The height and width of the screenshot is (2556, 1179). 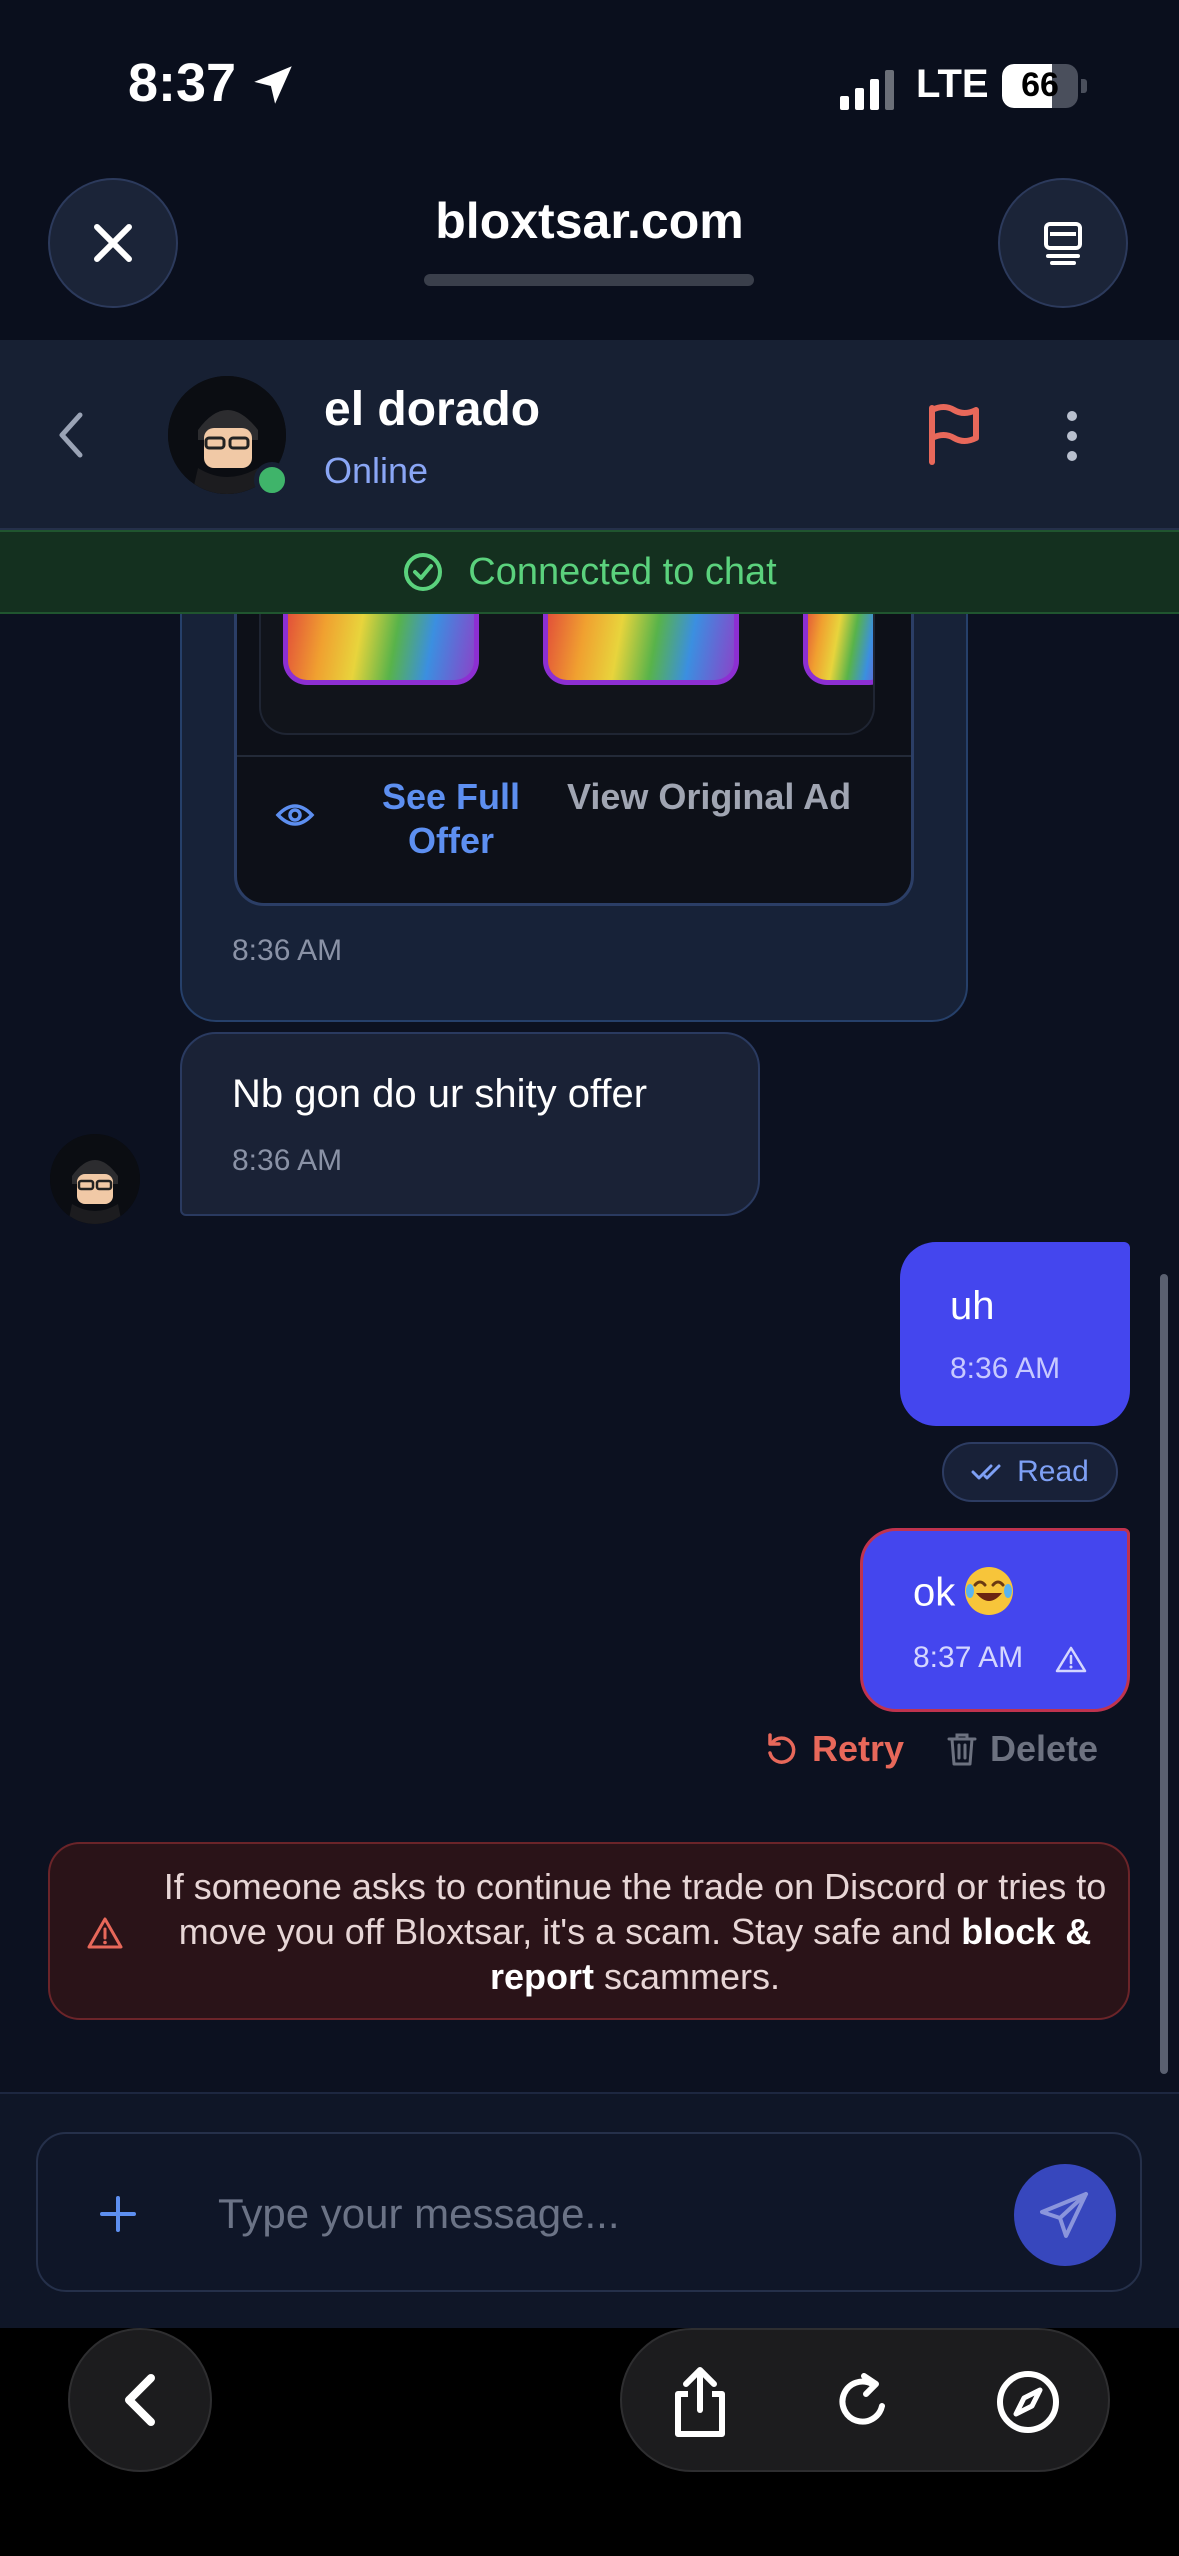 What do you see at coordinates (622, 571) in the screenshot?
I see `connection-status: Connected to chat` at bounding box center [622, 571].